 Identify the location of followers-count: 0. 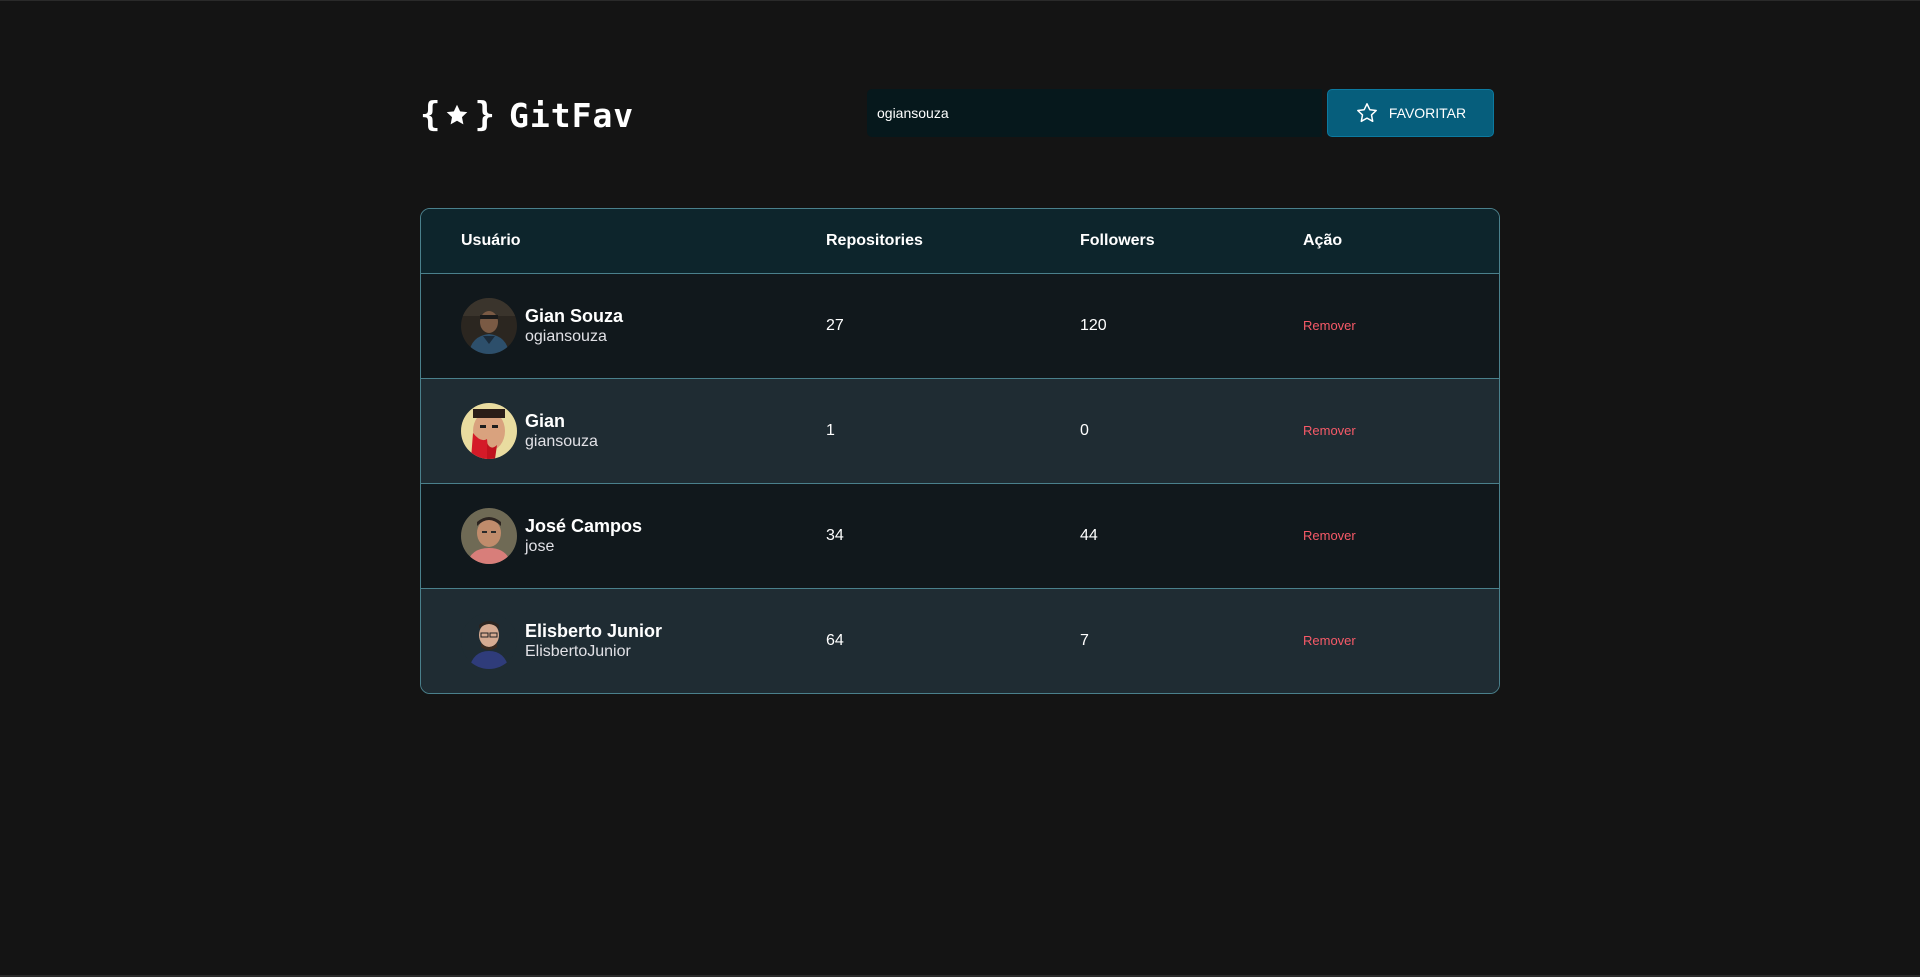
(1084, 430).